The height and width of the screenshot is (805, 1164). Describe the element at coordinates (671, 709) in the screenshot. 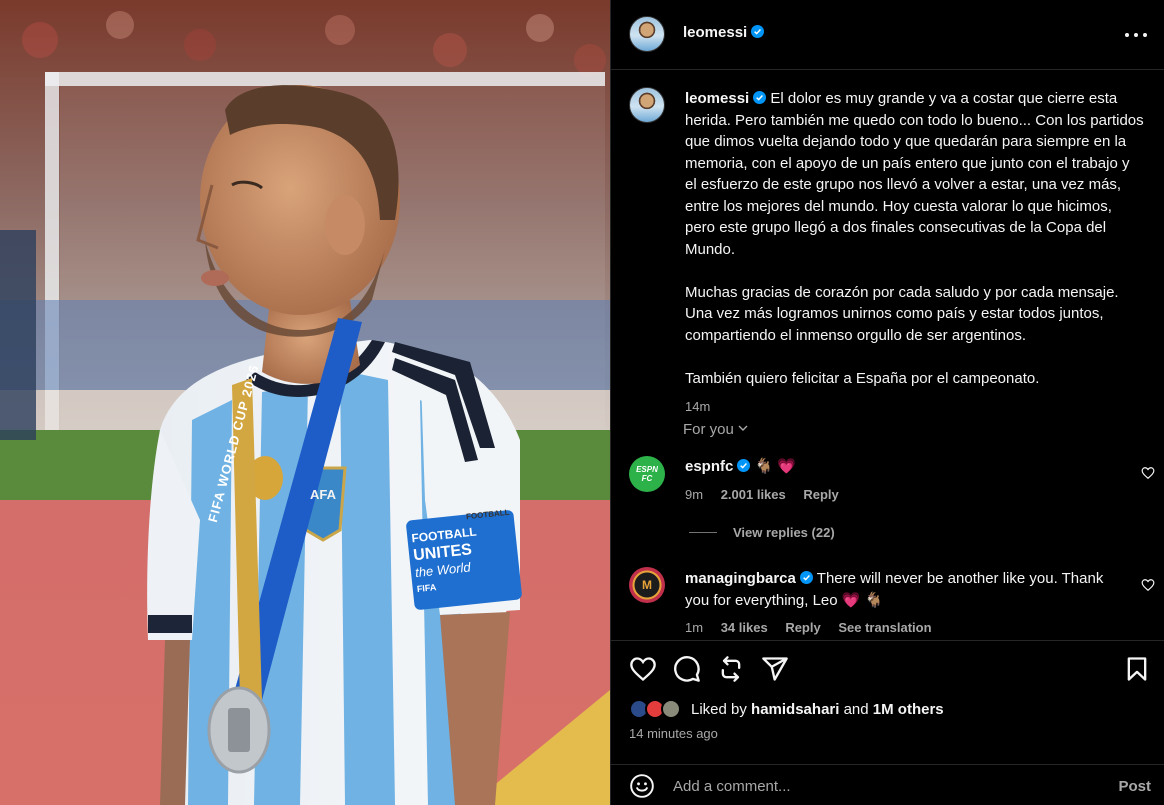

I see `liker-avatar` at that location.